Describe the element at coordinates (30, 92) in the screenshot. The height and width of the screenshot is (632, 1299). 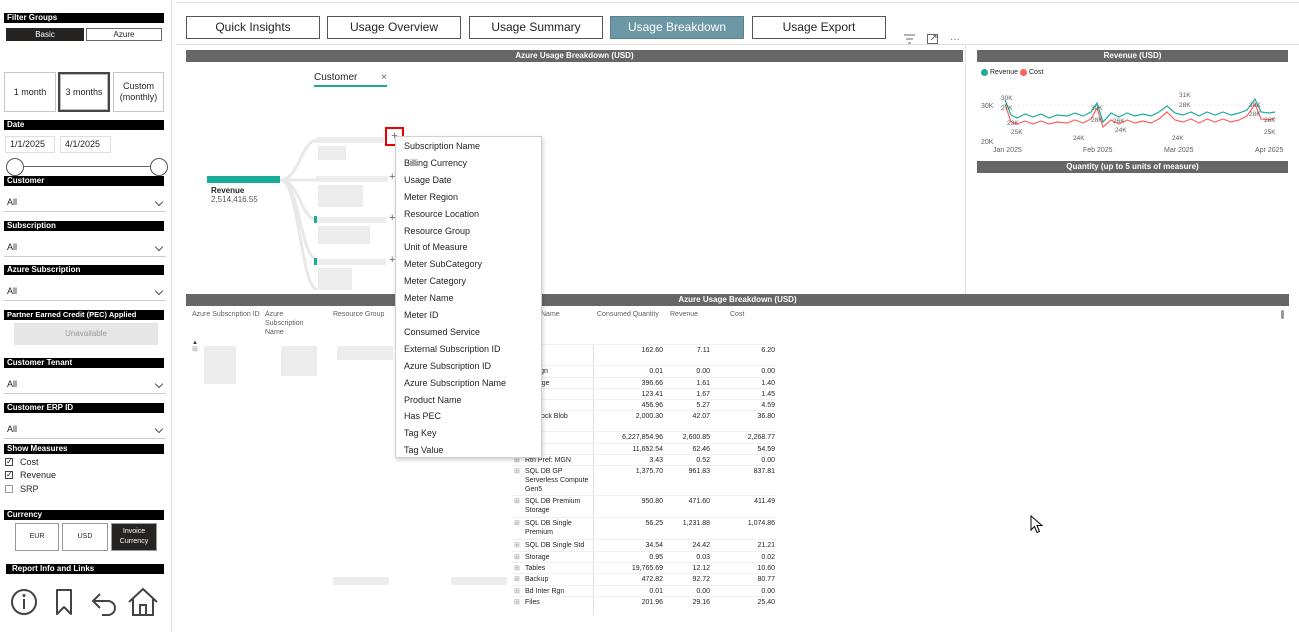
I see `one-month-button: 1 month` at that location.